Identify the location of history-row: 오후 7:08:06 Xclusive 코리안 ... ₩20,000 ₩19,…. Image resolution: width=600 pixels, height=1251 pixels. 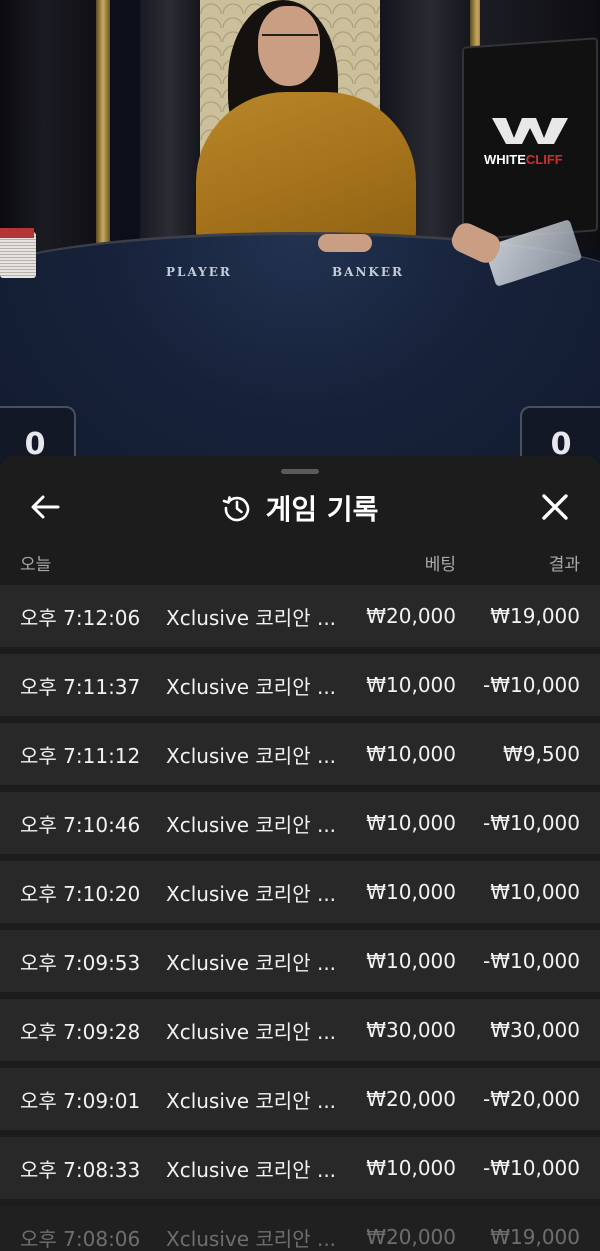
(300, 1228).